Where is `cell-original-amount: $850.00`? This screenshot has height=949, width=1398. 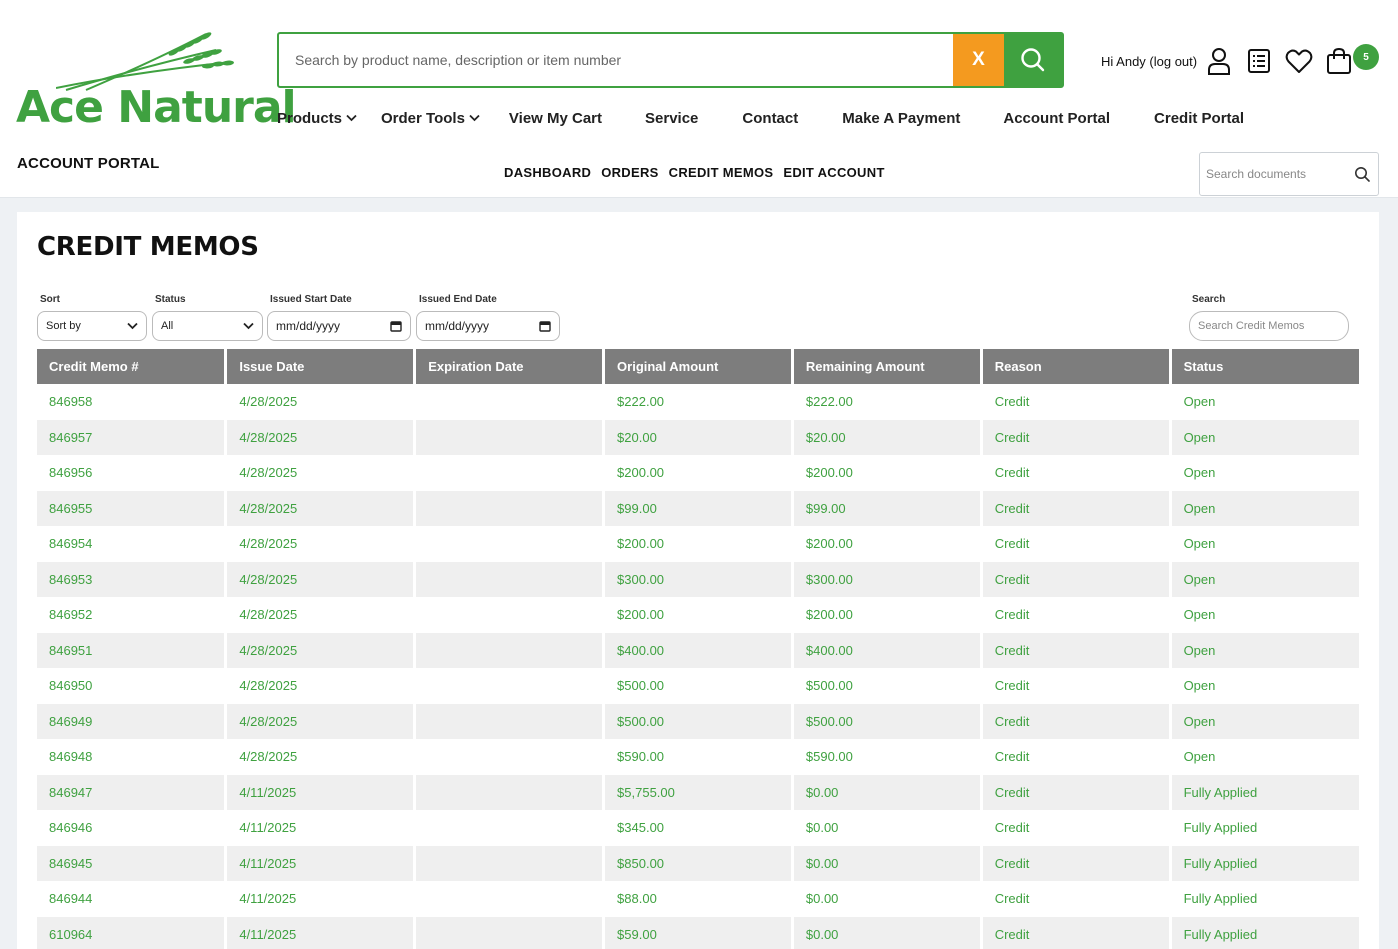 cell-original-amount: $850.00 is located at coordinates (698, 863).